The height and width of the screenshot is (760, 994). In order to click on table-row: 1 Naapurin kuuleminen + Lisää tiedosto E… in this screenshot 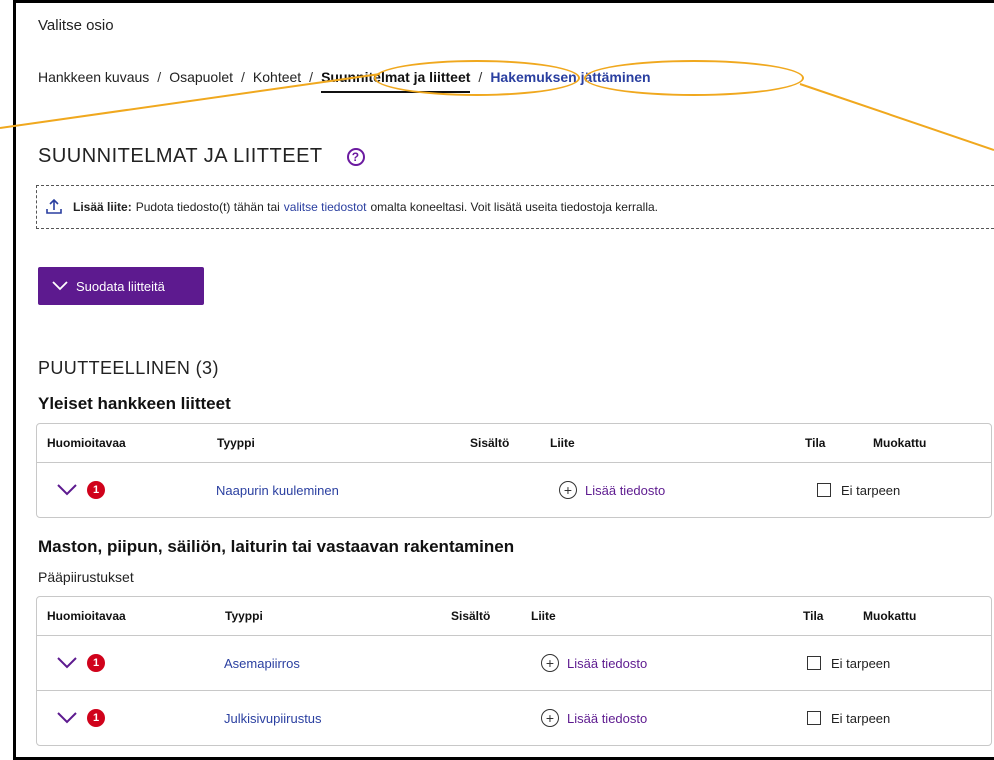, I will do `click(514, 490)`.